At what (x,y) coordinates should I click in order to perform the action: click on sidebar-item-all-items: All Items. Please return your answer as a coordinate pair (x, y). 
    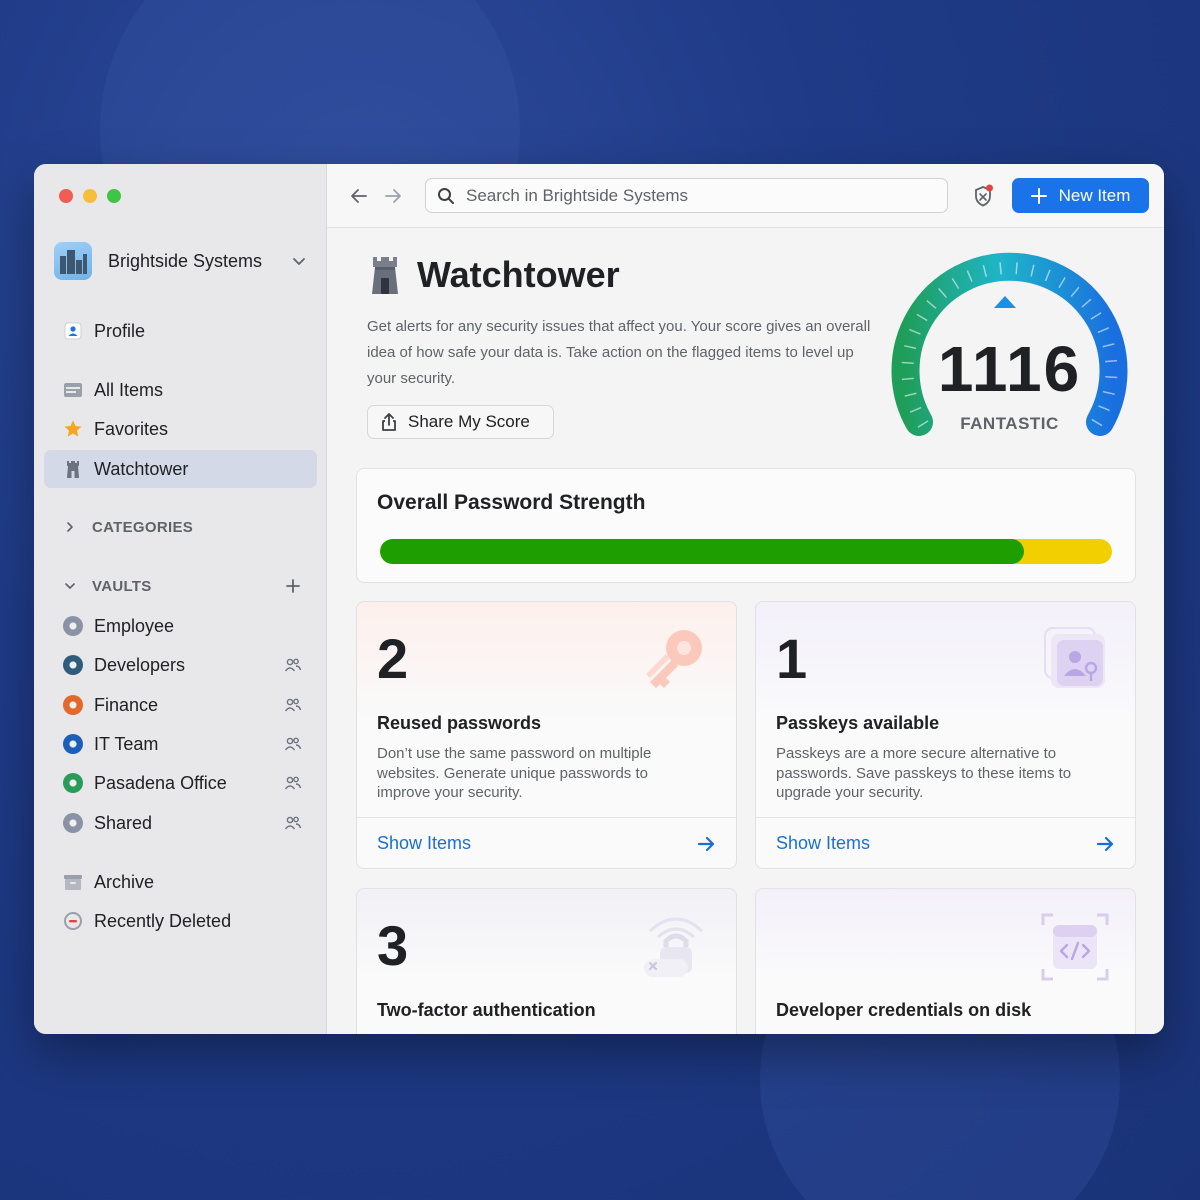
    Looking at the image, I should click on (180, 390).